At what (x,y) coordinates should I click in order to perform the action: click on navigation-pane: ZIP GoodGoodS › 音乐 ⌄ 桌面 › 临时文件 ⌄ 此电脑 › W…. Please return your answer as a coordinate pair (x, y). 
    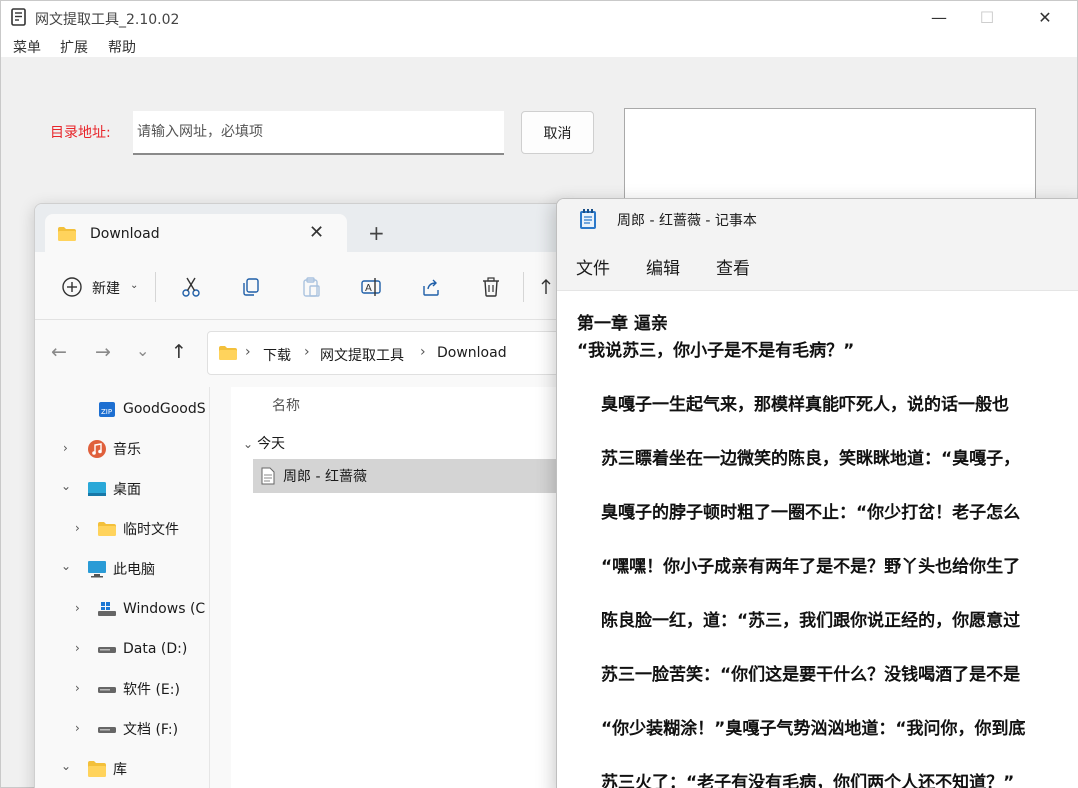
    Looking at the image, I should click on (122, 587).